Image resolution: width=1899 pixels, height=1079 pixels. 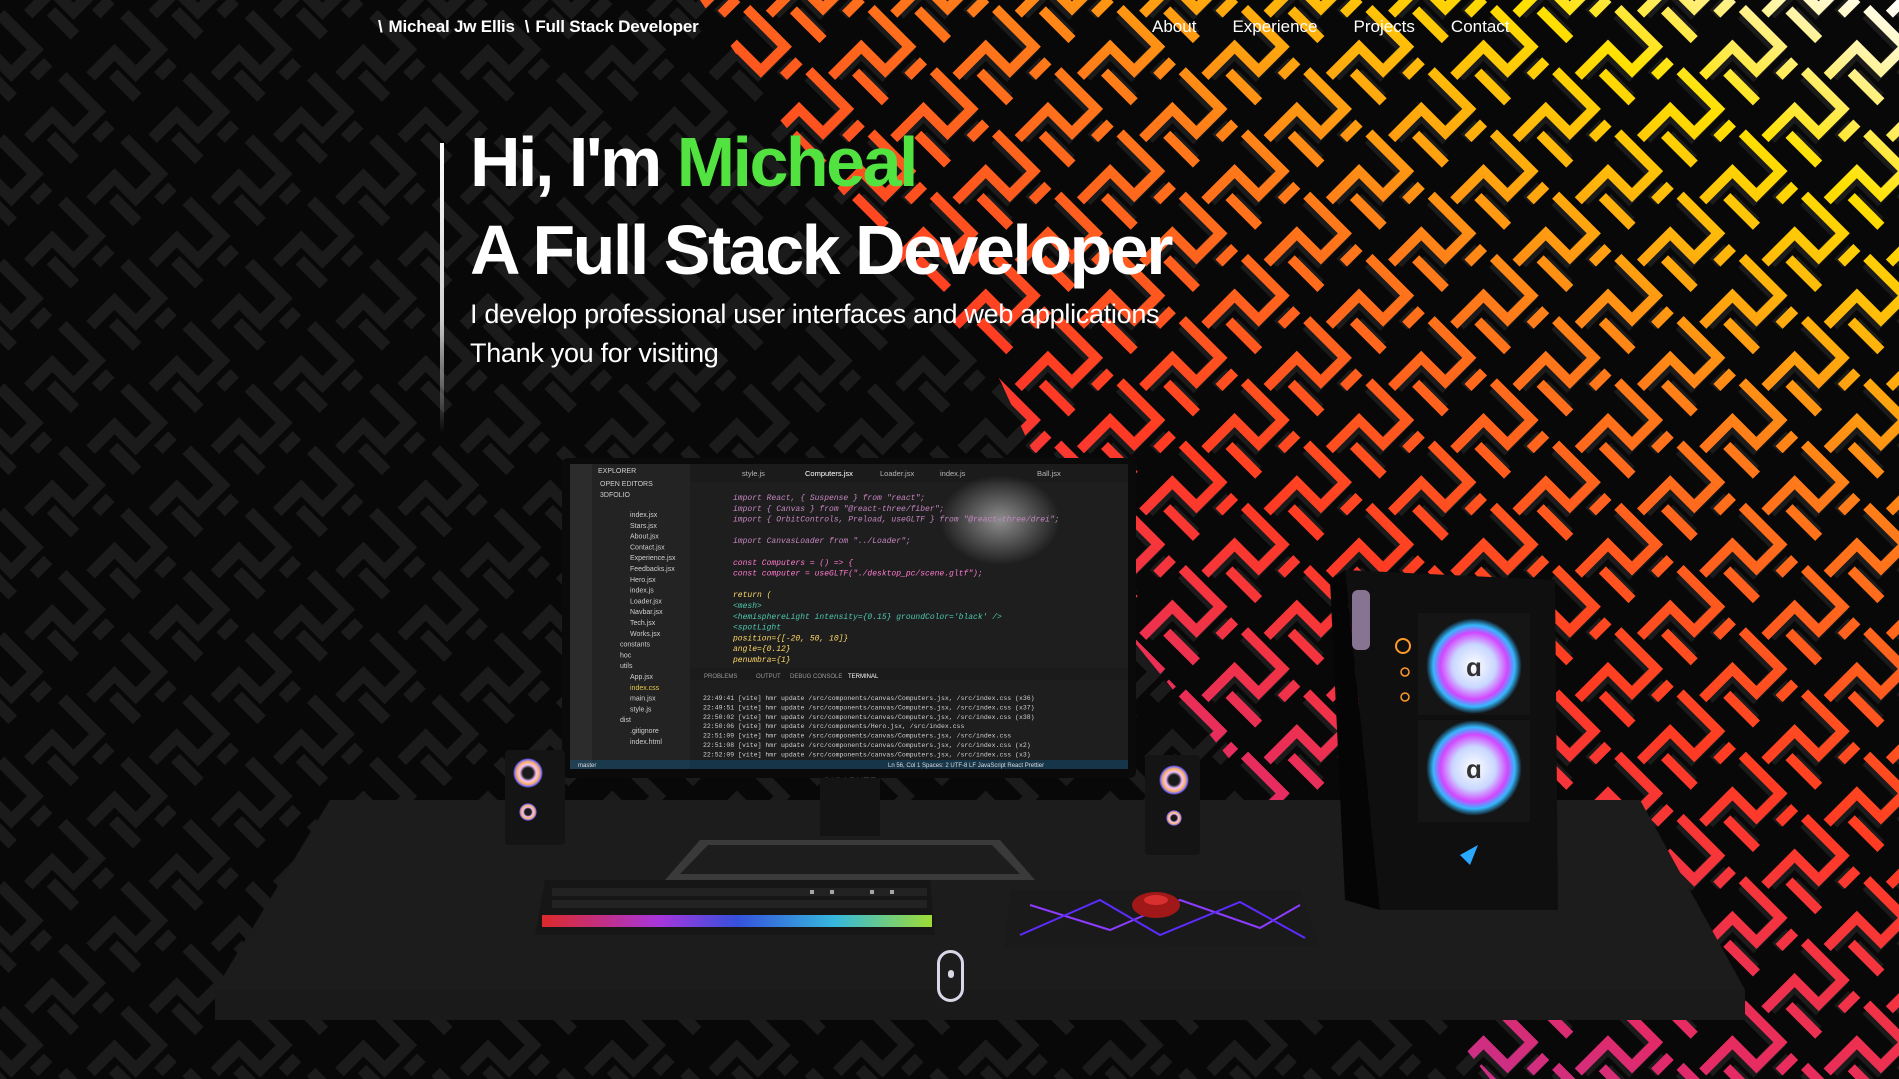 I want to click on explorer-file: Contact.jsx, so click(x=647, y=547).